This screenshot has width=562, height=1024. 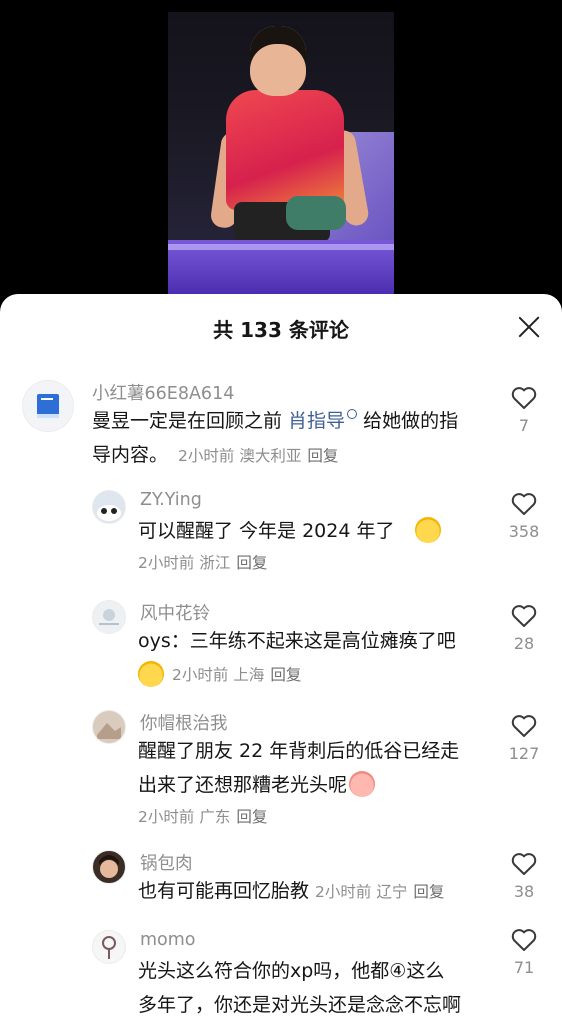 I want to click on comment-text: 光头这么符合你的xp吗，他都④这么 多年了，你还是对光头还是念念不忘啊, so click(x=318, y=988).